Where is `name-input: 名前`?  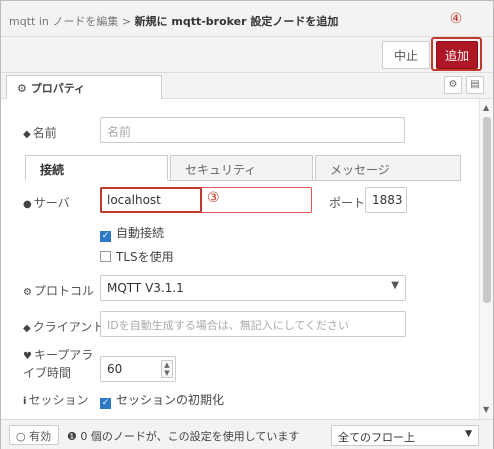
name-input: 名前 is located at coordinates (252, 130).